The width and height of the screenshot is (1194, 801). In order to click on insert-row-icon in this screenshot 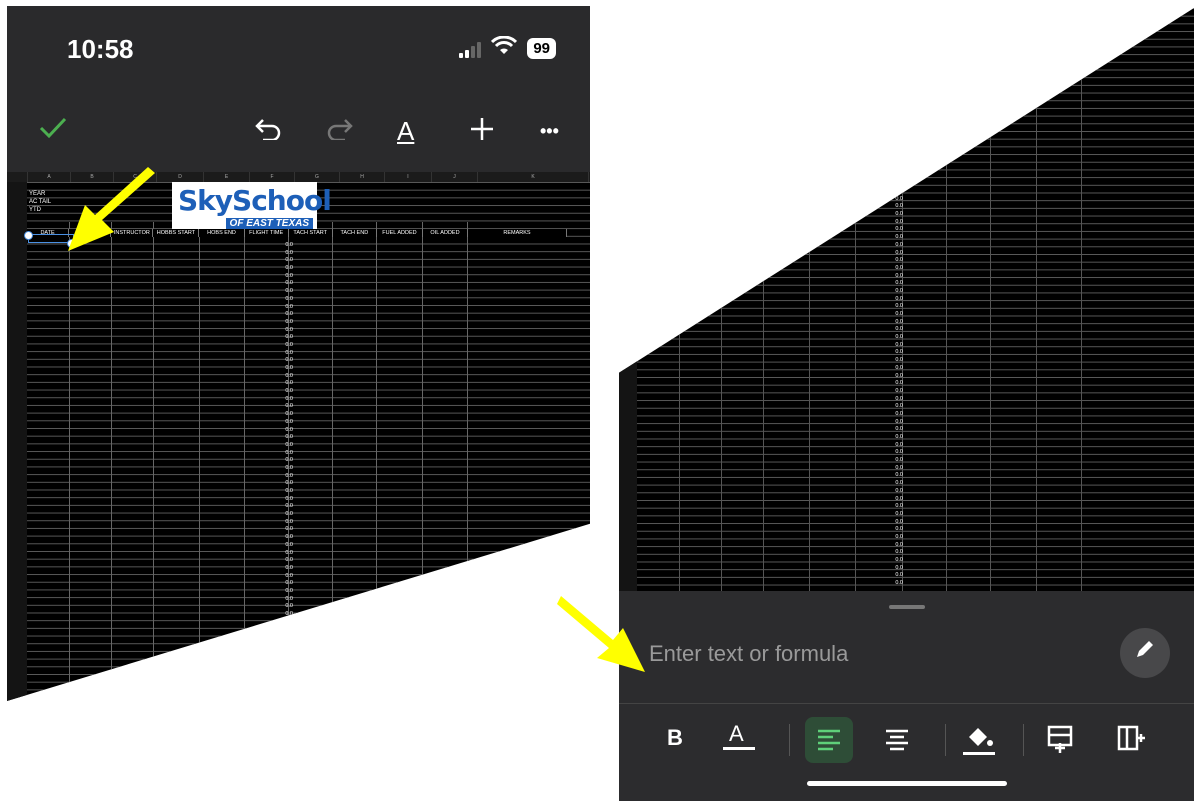, I will do `click(1060, 740)`.